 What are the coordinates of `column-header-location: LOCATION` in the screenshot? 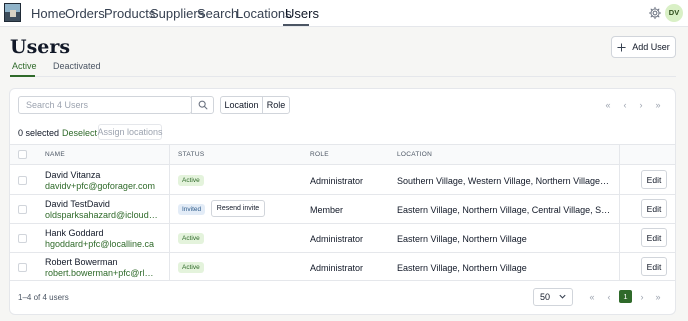 It's located at (415, 154).